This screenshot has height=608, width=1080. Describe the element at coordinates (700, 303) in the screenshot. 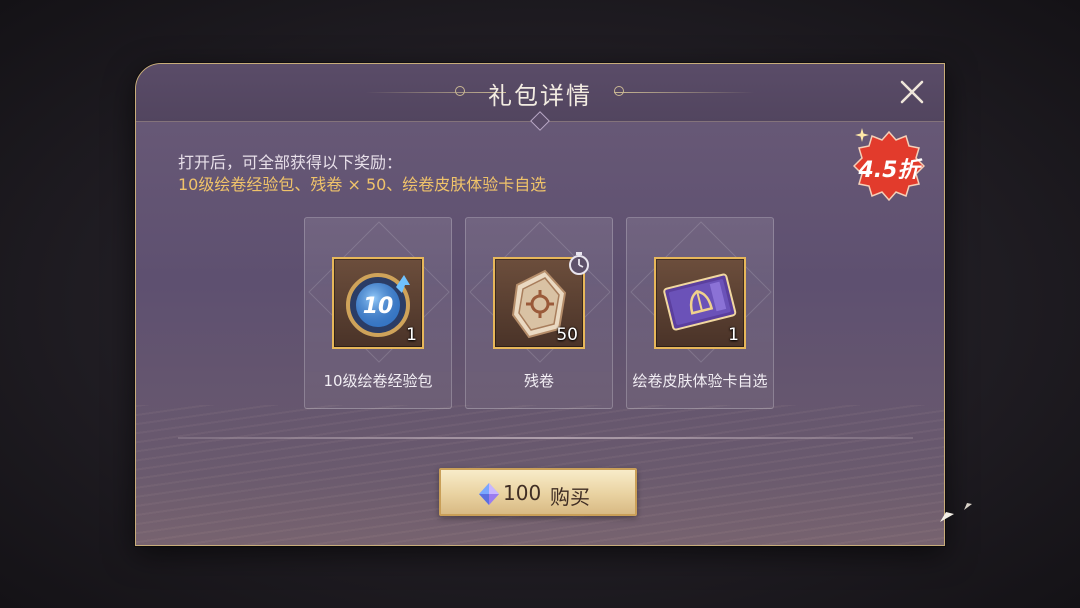

I see `item-frame: 1` at that location.